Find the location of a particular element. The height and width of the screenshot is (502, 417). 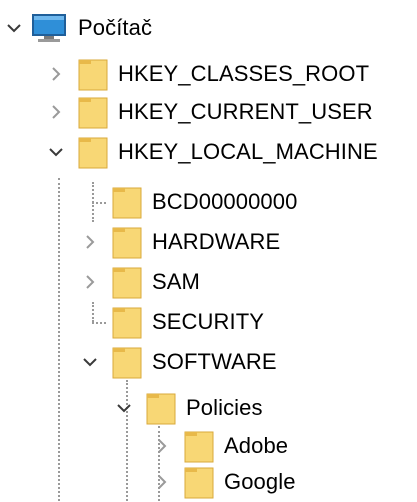

tree-node-hkcu: HKEY_CURRENT_USER is located at coordinates (209, 112).